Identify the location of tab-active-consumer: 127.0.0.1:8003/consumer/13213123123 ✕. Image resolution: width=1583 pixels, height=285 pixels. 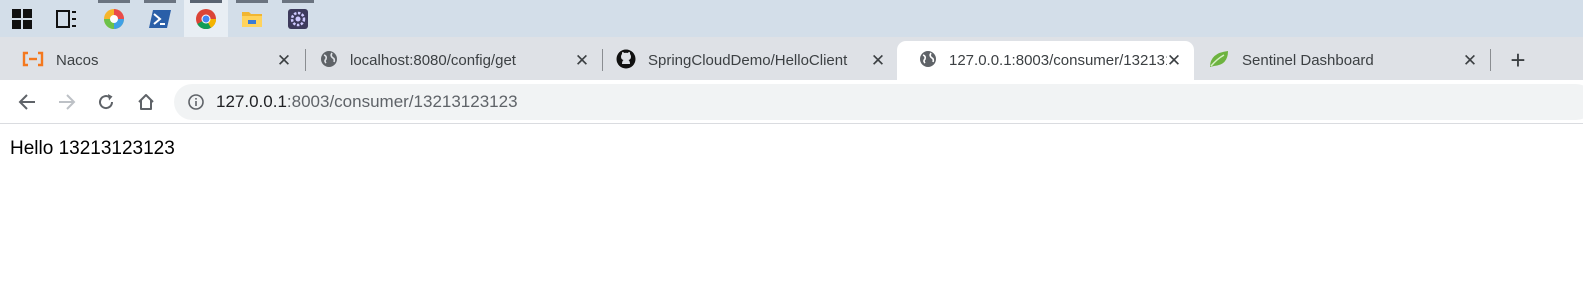
(1045, 60).